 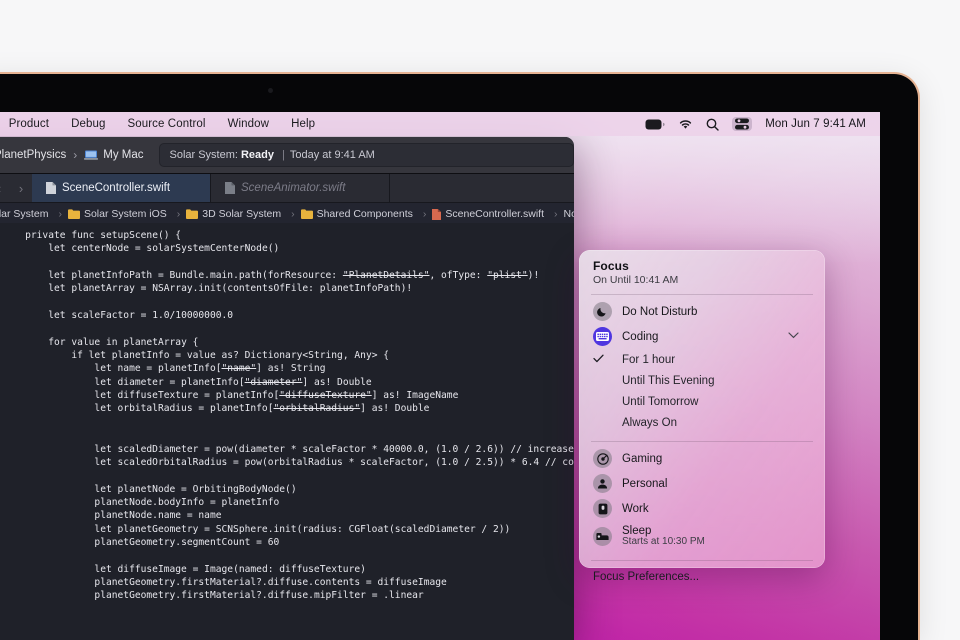 I want to click on navigate-back-button: ‹, so click(x=5, y=188).